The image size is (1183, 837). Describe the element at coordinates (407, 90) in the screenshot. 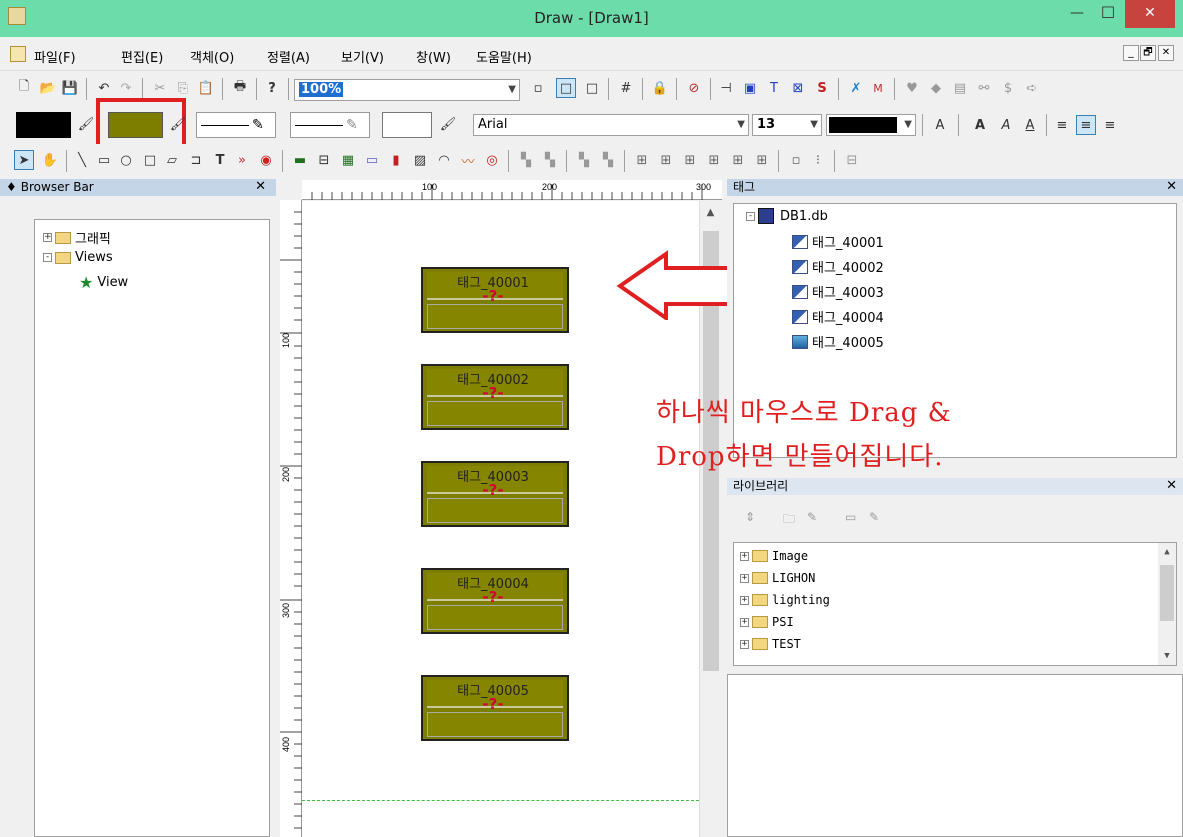

I see `zoom-combo: 100% ▼` at that location.